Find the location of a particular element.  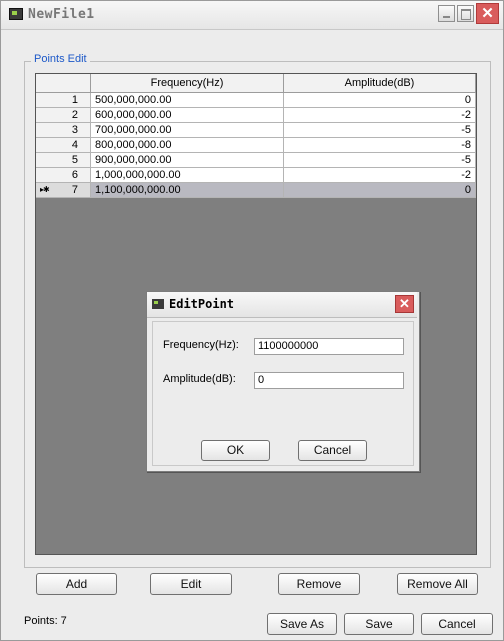

table-row: 4 800,000,000.00 -8 is located at coordinates (256, 145).